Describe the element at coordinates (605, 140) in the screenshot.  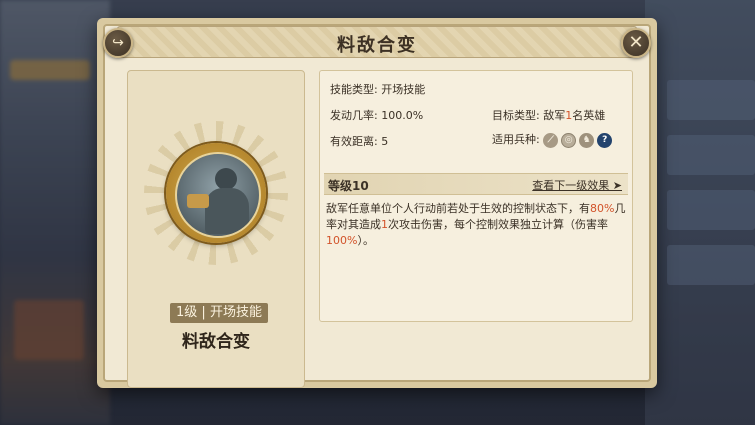
I see `unknown-troop-icon: ?` at that location.